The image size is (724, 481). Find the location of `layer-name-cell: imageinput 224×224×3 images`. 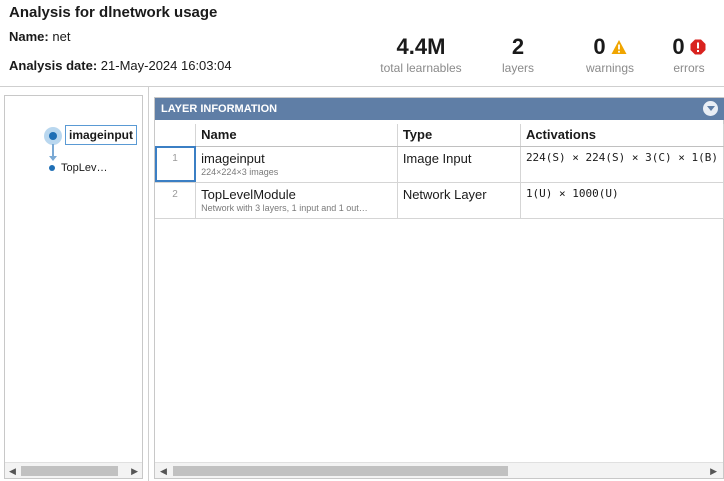

layer-name-cell: imageinput 224×224×3 images is located at coordinates (296, 164).